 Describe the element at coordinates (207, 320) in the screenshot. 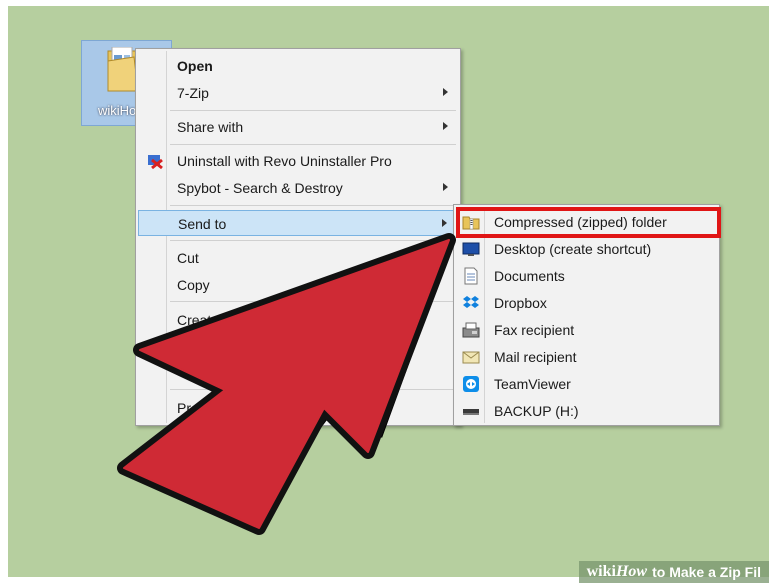

I see `menu-item-label: Create sh` at that location.